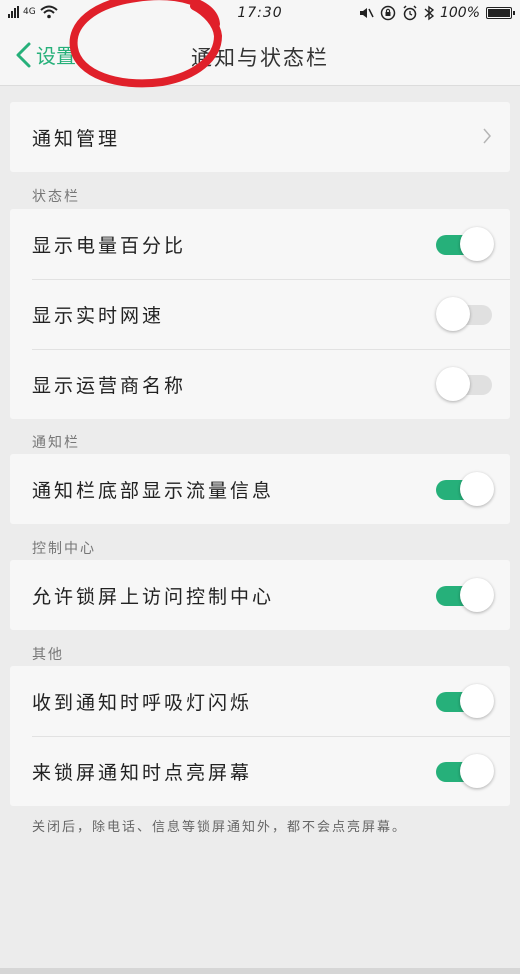 The image size is (520, 974). Describe the element at coordinates (142, 772) in the screenshot. I see `row-label: 来锁屏通知时点亮屏幕` at that location.